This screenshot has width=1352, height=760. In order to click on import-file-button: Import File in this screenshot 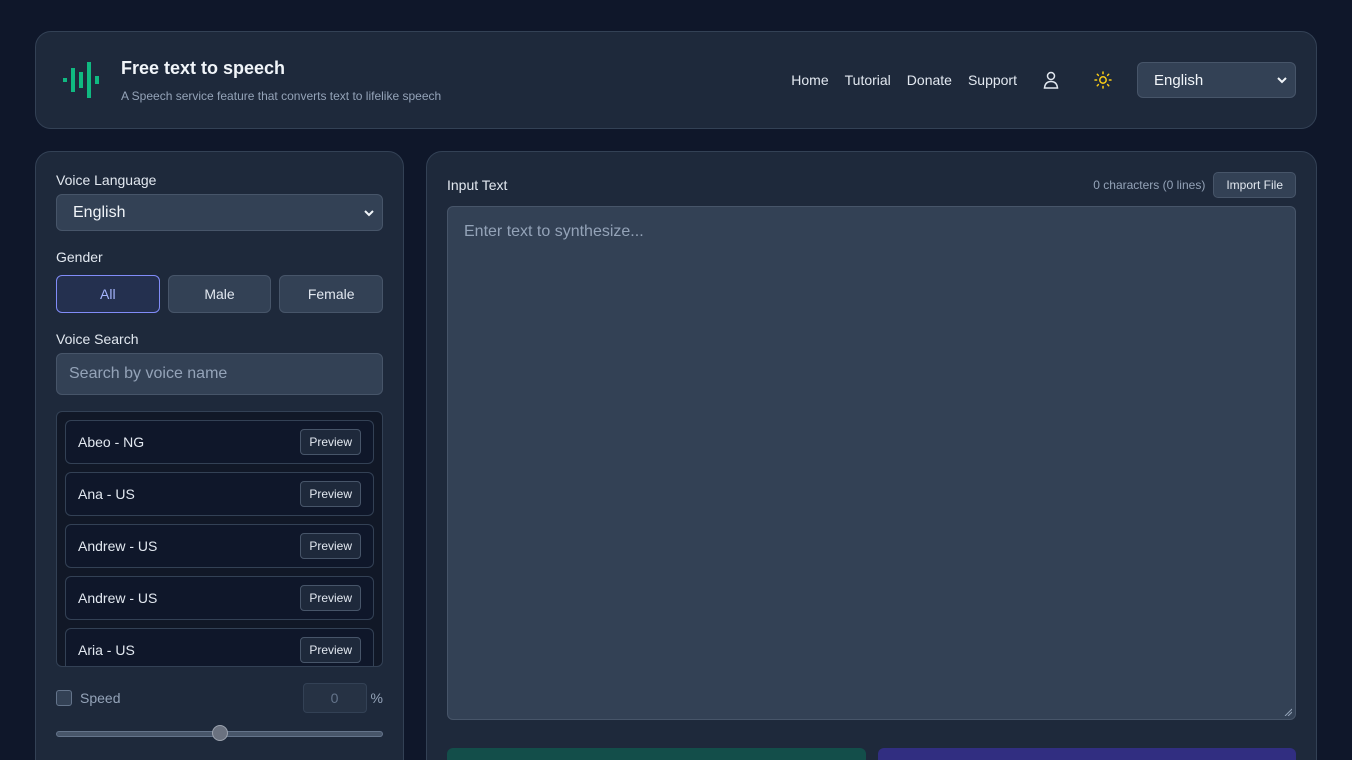, I will do `click(1254, 185)`.